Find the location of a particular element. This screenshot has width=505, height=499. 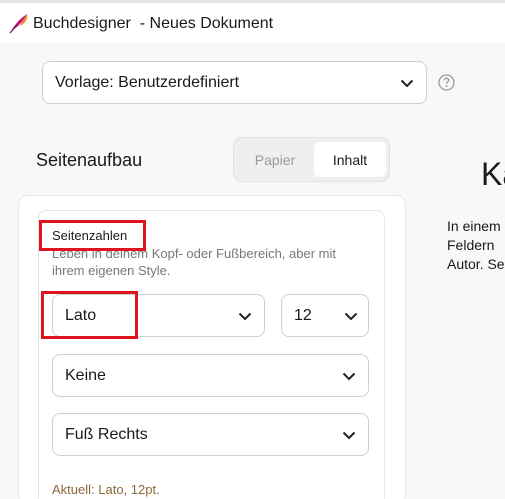

window-title: Buchdesigner - Neues Dokument is located at coordinates (153, 23).